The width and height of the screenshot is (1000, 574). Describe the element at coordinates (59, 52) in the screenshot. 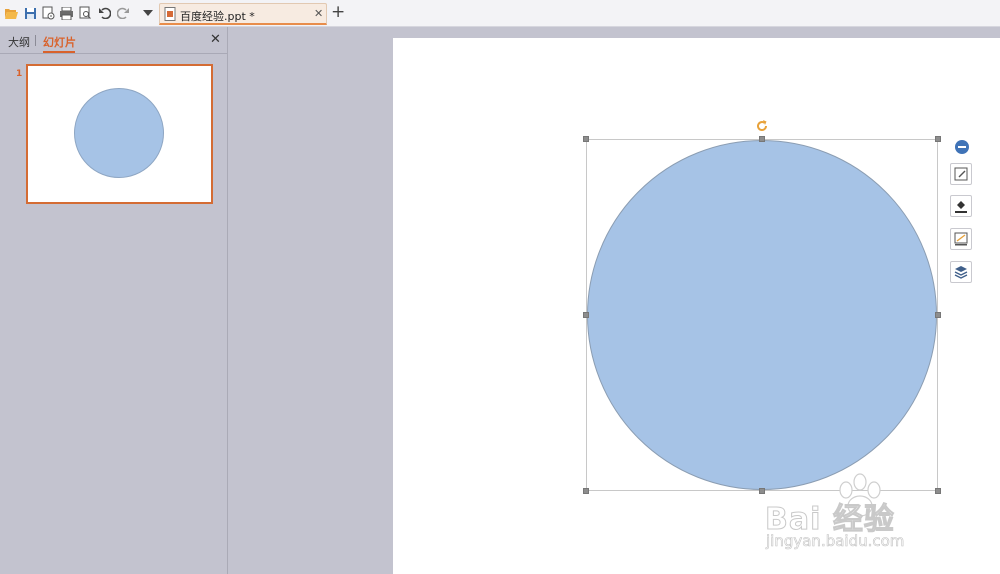

I see `active-tab-indicator` at that location.